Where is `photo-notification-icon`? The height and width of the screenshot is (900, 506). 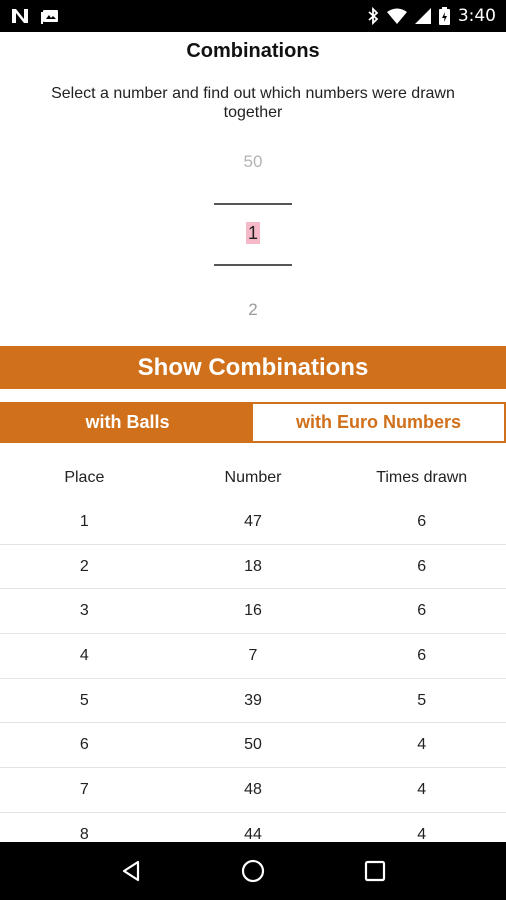 photo-notification-icon is located at coordinates (50, 16).